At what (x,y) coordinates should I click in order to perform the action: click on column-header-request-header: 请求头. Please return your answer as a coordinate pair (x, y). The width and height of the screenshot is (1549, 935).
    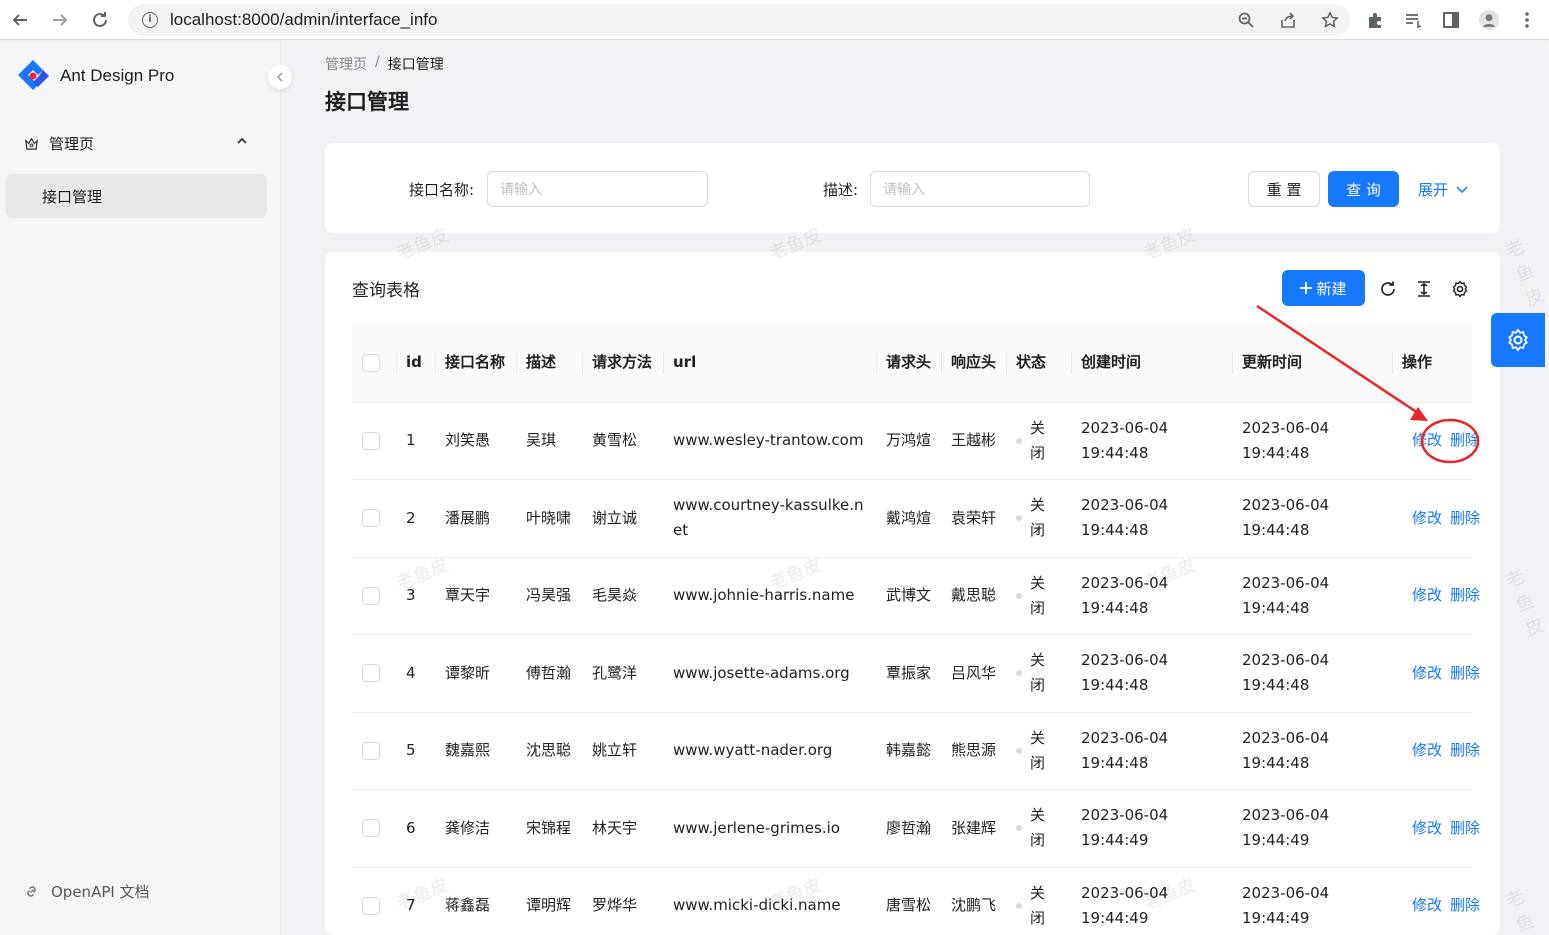
    Looking at the image, I should click on (908, 363).